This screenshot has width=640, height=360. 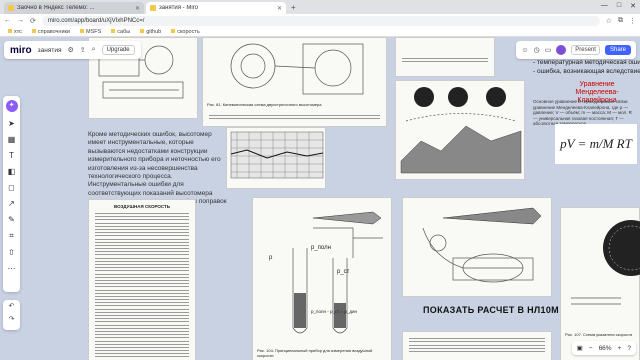 What do you see at coordinates (142, 206) in the screenshot?
I see `airspeed-title: ВОЗДУШНАЯ СКОРОСТЬ` at bounding box center [142, 206].